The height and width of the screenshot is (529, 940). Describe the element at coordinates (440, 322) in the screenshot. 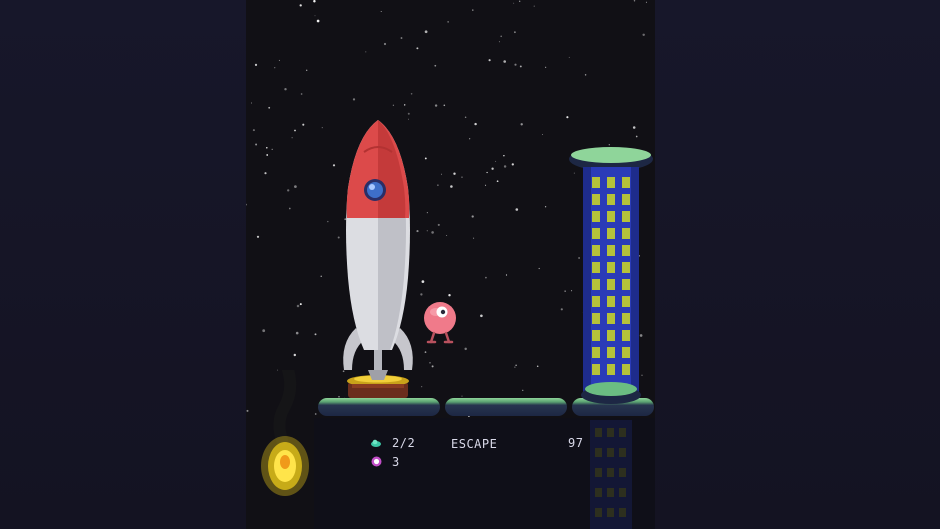

I see `pink-blob-creature-icon` at that location.